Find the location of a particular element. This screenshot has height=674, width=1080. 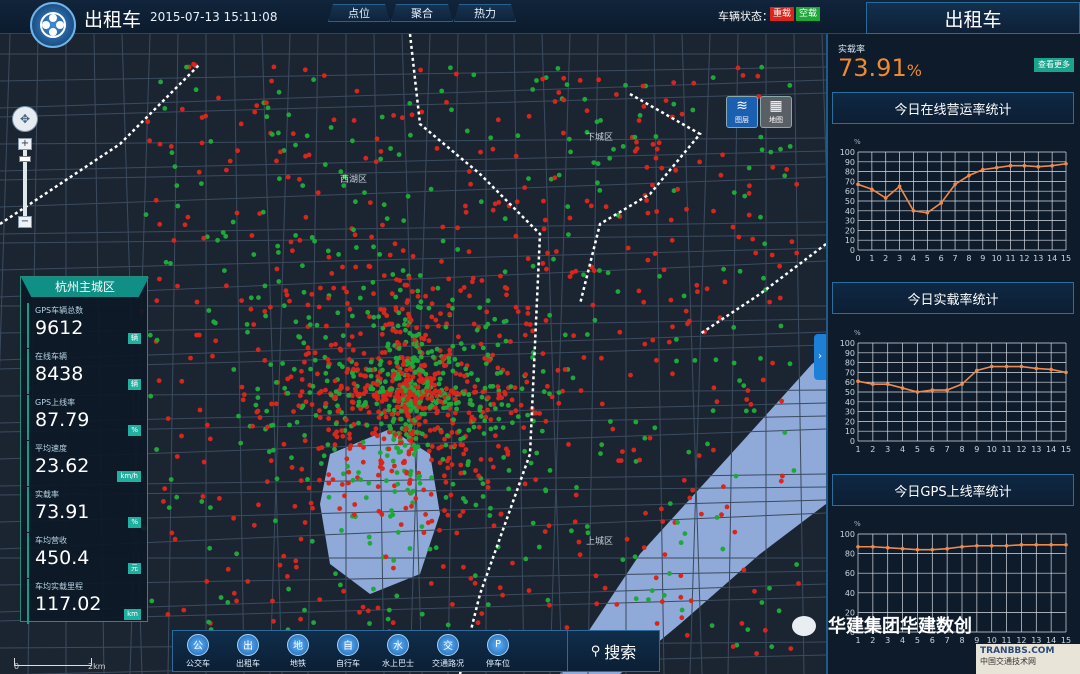

toolbar-item-taxi: 出出租车 is located at coordinates (248, 651).